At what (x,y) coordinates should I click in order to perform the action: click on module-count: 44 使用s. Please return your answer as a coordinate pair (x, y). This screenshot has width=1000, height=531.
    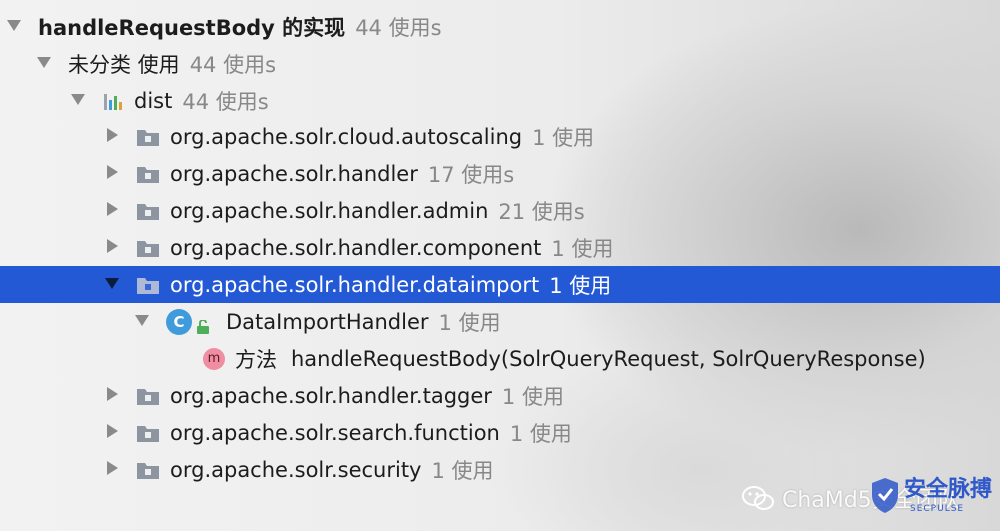
    Looking at the image, I should click on (225, 101).